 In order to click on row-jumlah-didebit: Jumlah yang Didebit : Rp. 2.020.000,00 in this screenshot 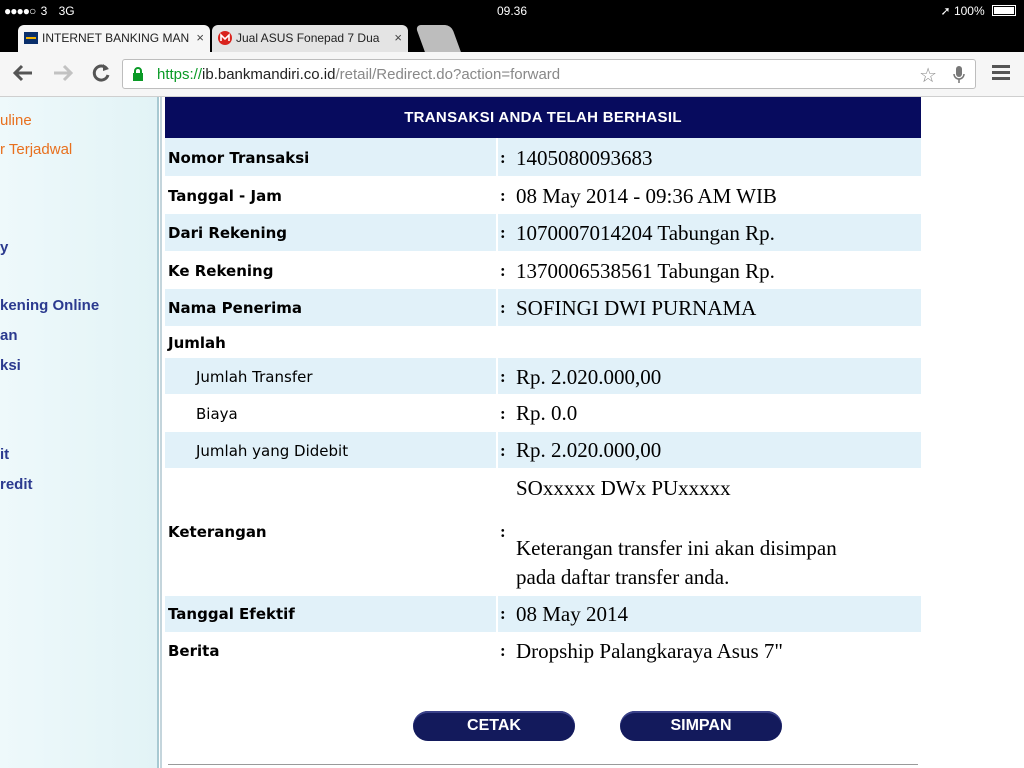, I will do `click(543, 450)`.